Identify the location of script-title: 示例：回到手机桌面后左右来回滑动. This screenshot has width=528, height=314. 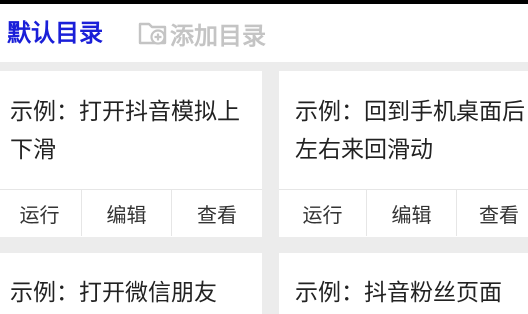
(410, 131).